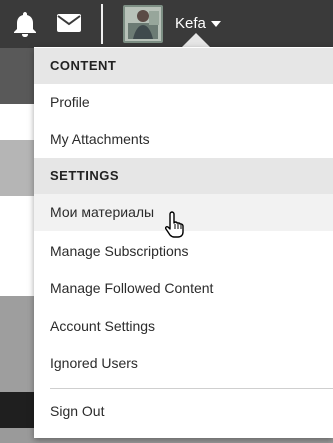 Image resolution: width=333 pixels, height=443 pixels. What do you see at coordinates (183, 326) in the screenshot?
I see `menu-item-account-settings: Account Settings` at bounding box center [183, 326].